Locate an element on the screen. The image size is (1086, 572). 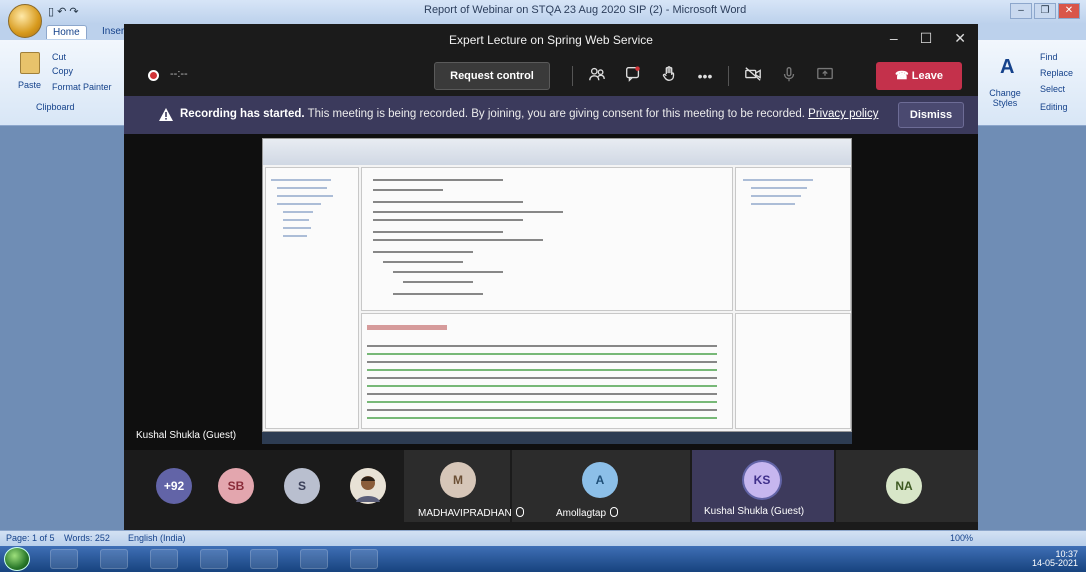
teams-window-controls: – ☐ ✕ is located at coordinates (928, 38).